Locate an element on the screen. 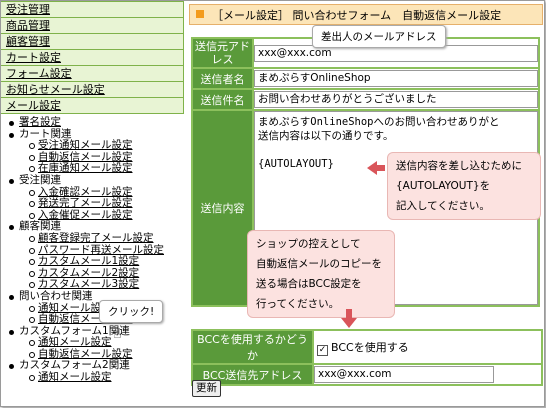  menu-cart-settings: カート設定 is located at coordinates (92, 58).